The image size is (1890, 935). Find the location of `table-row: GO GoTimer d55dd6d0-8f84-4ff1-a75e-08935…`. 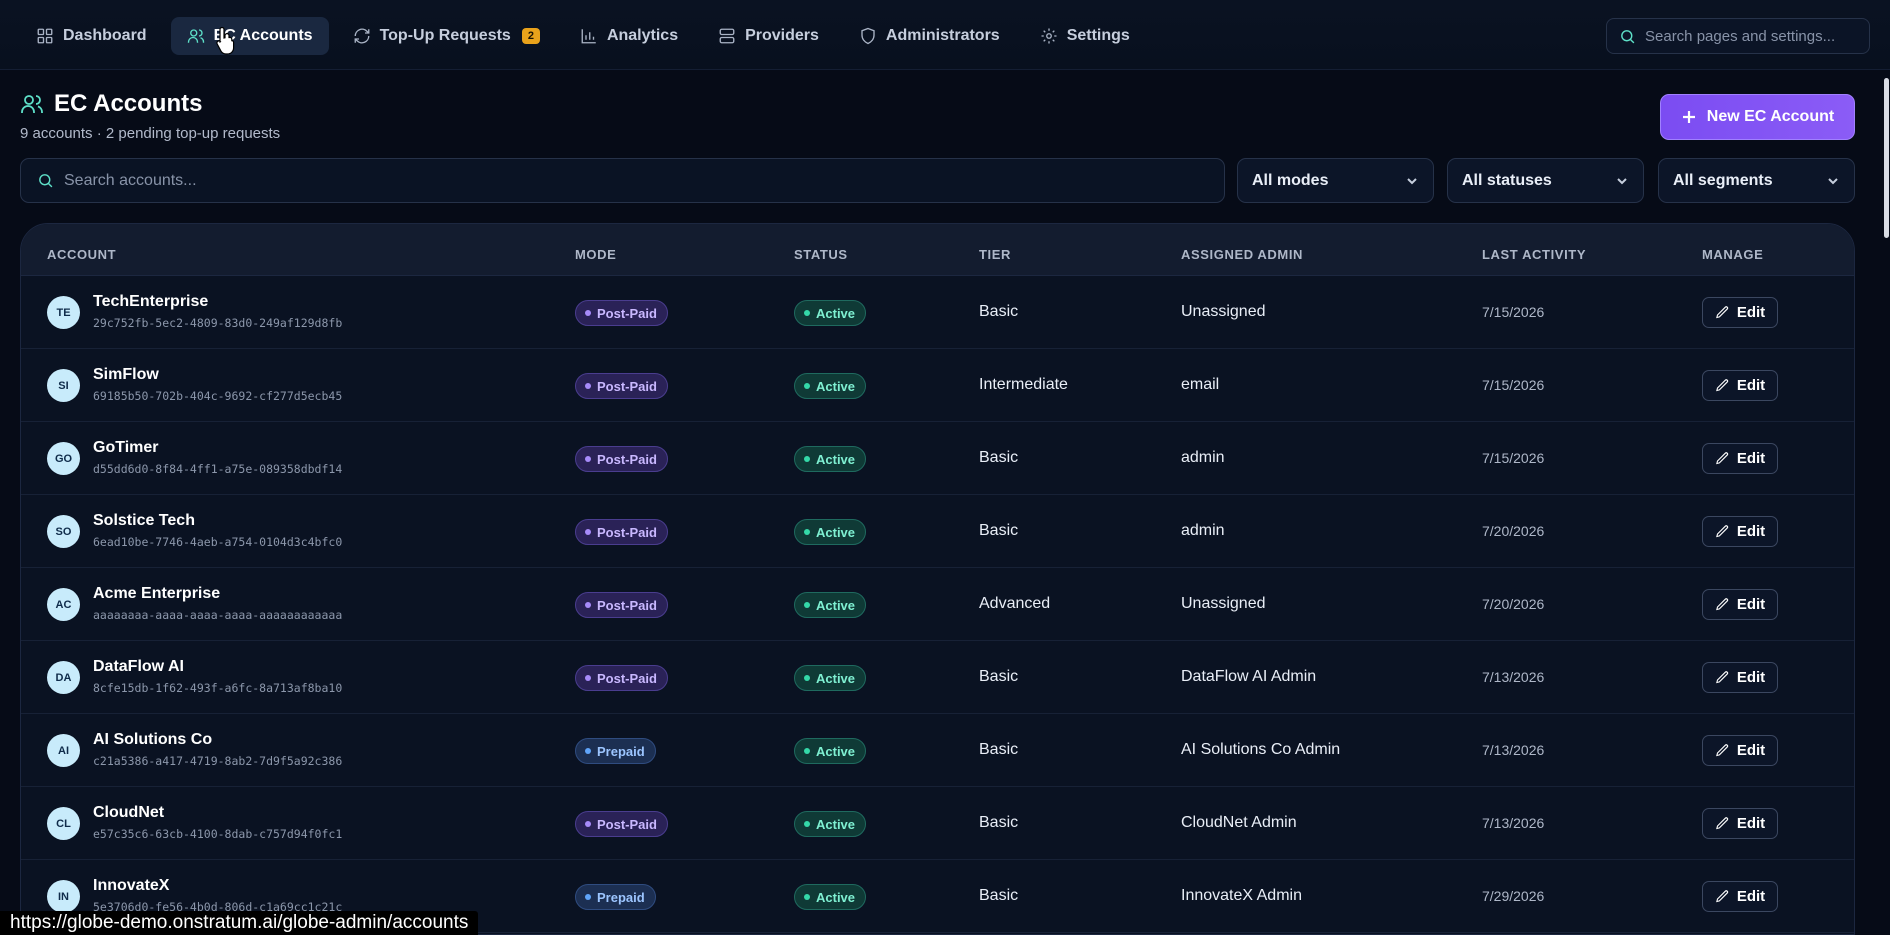

table-row: GO GoTimer d55dd6d0-8f84-4ff1-a75e-08935… is located at coordinates (937, 458).